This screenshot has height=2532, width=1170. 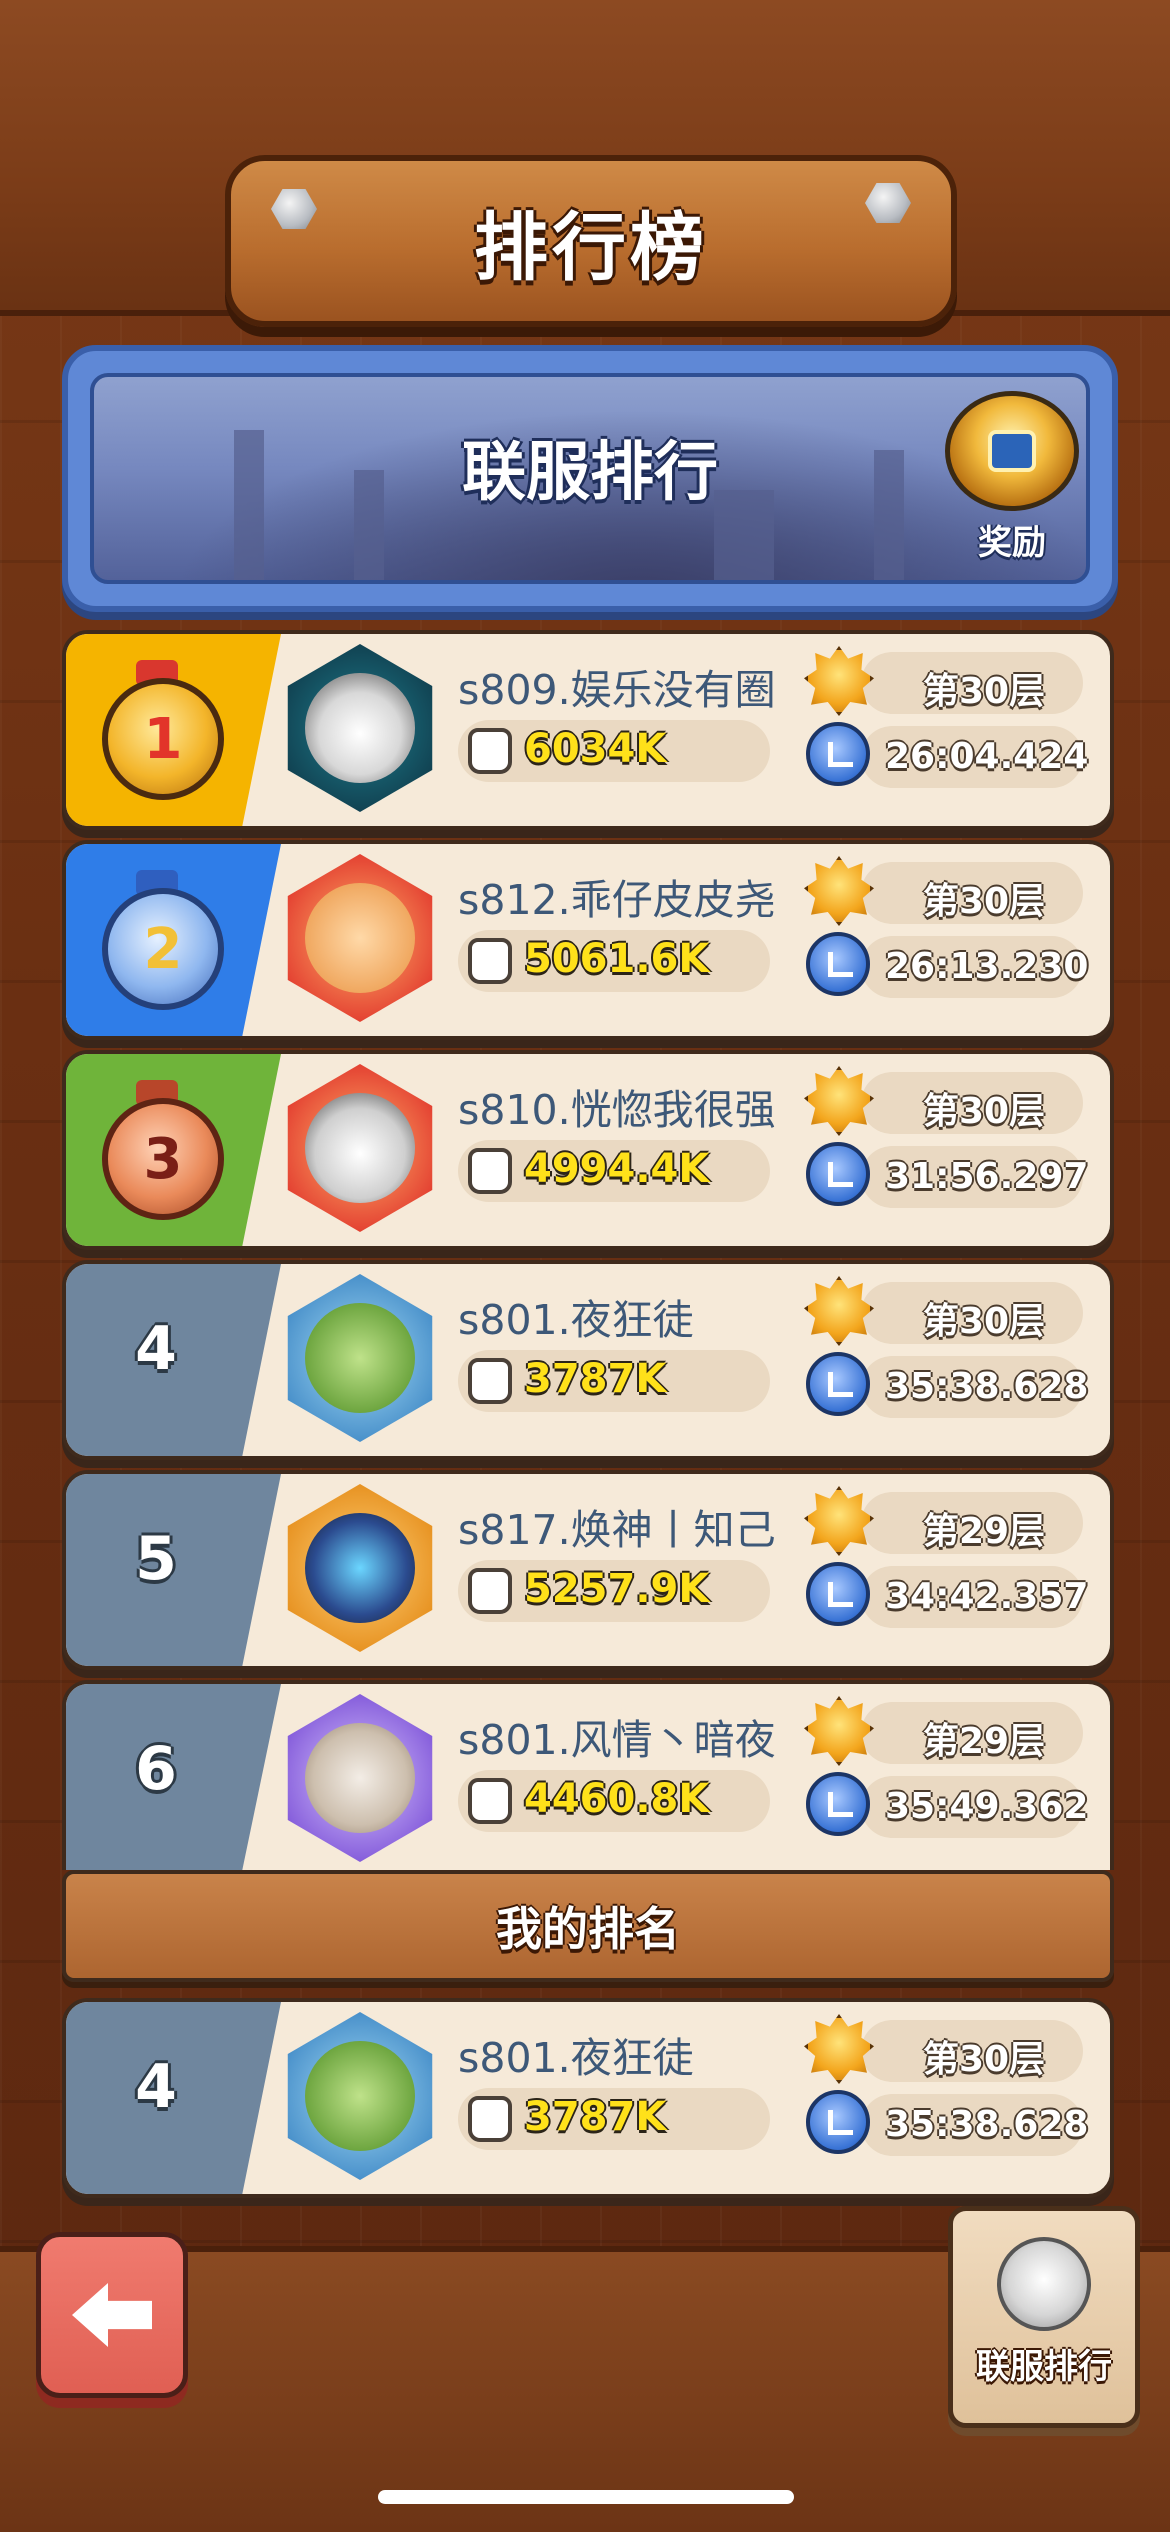 I want to click on back-arrow-icon, so click(x=112, y=2315).